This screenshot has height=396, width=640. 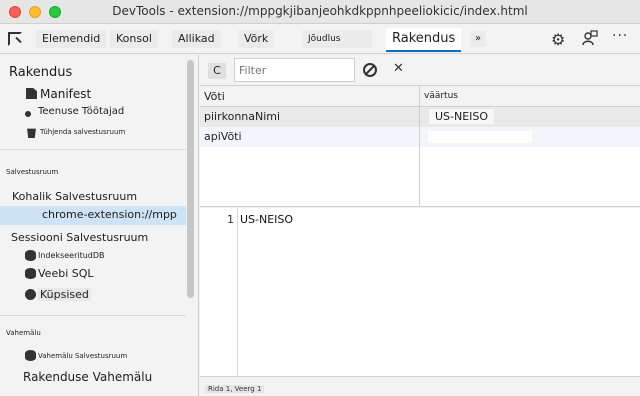 I want to click on sidebar-heading-cache: Vahemälu, so click(x=23, y=333).